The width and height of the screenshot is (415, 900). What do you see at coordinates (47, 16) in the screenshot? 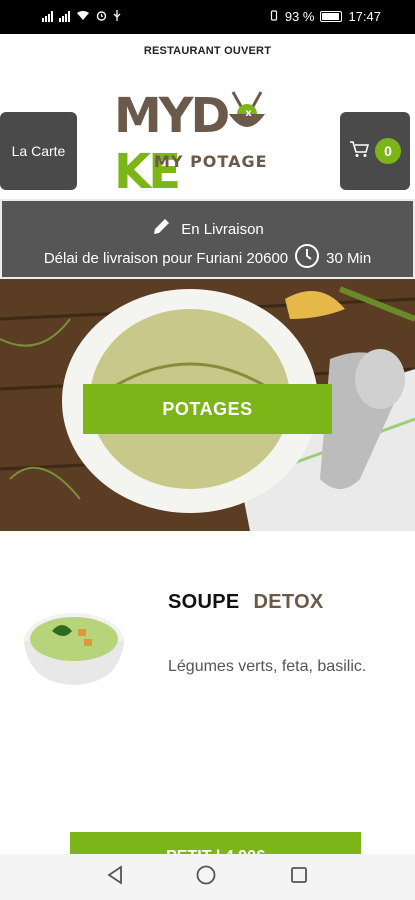
I see `signal-icon` at bounding box center [47, 16].